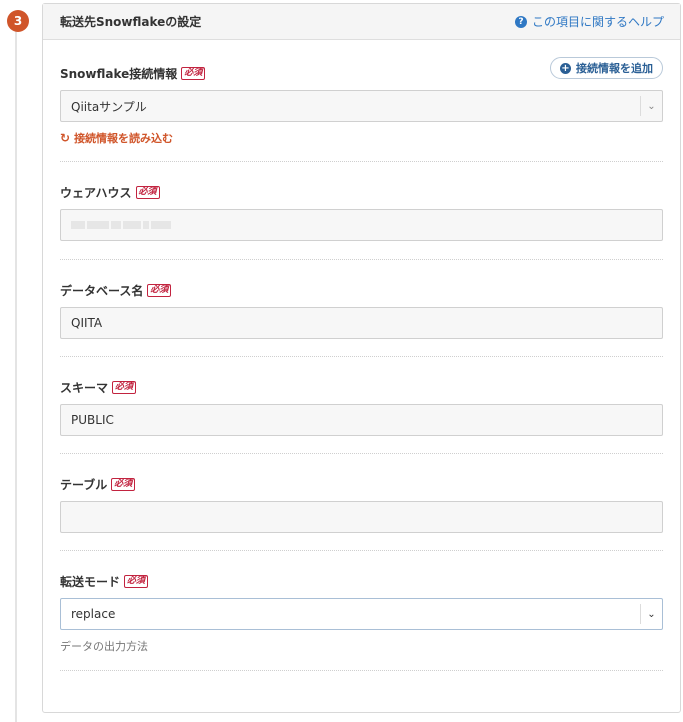 The height and width of the screenshot is (722, 683). What do you see at coordinates (361, 387) in the screenshot?
I see `schema-label-row: スキーマ 必須` at bounding box center [361, 387].